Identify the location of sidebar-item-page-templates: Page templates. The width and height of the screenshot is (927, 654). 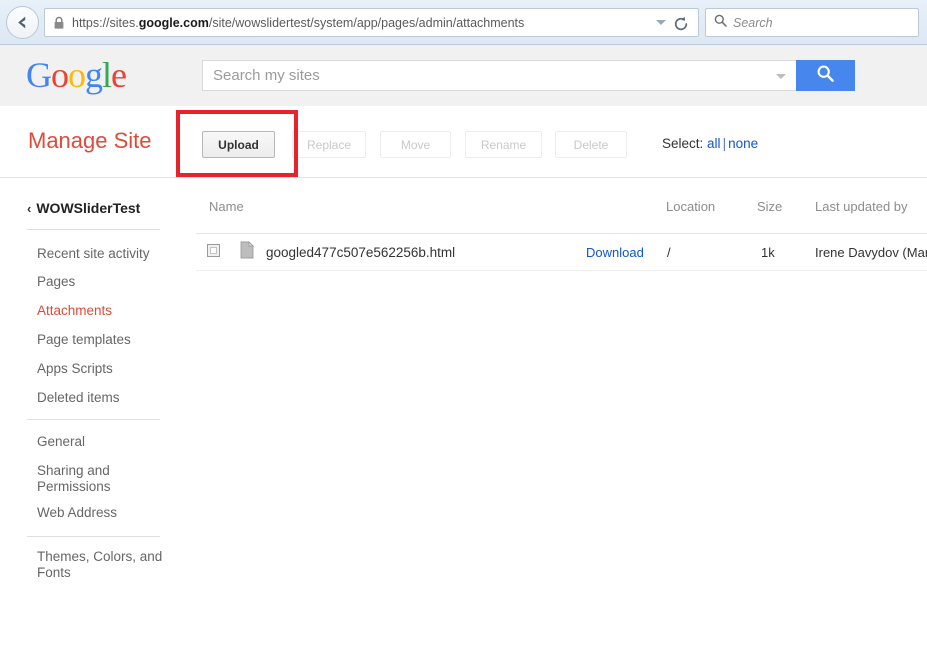
(104, 340).